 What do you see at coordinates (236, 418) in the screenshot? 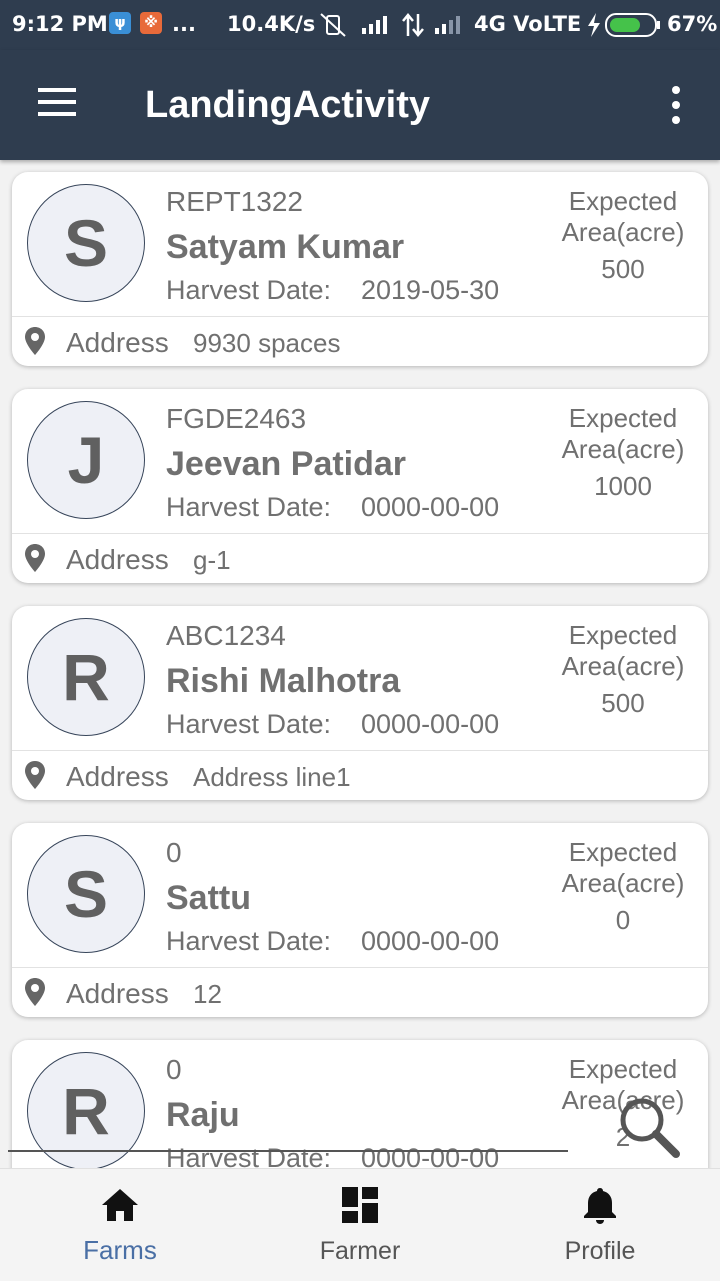
I see `farm-code: FGDE2463` at bounding box center [236, 418].